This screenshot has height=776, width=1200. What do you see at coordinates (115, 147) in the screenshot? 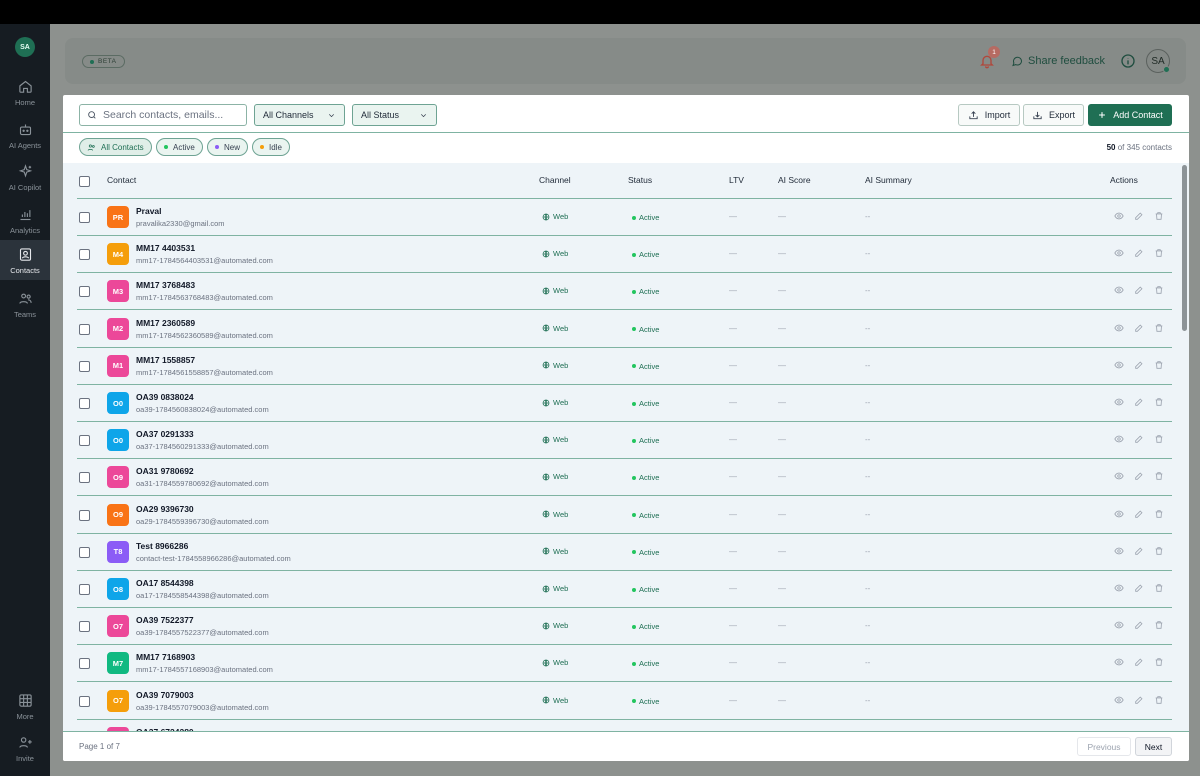
I see `chip-all-contacts: All Contacts` at bounding box center [115, 147].